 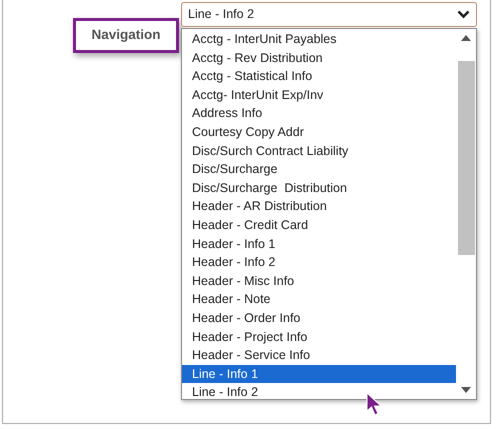 I want to click on dropdown-option: Disc/Surch Contract Liability, so click(x=319, y=151).